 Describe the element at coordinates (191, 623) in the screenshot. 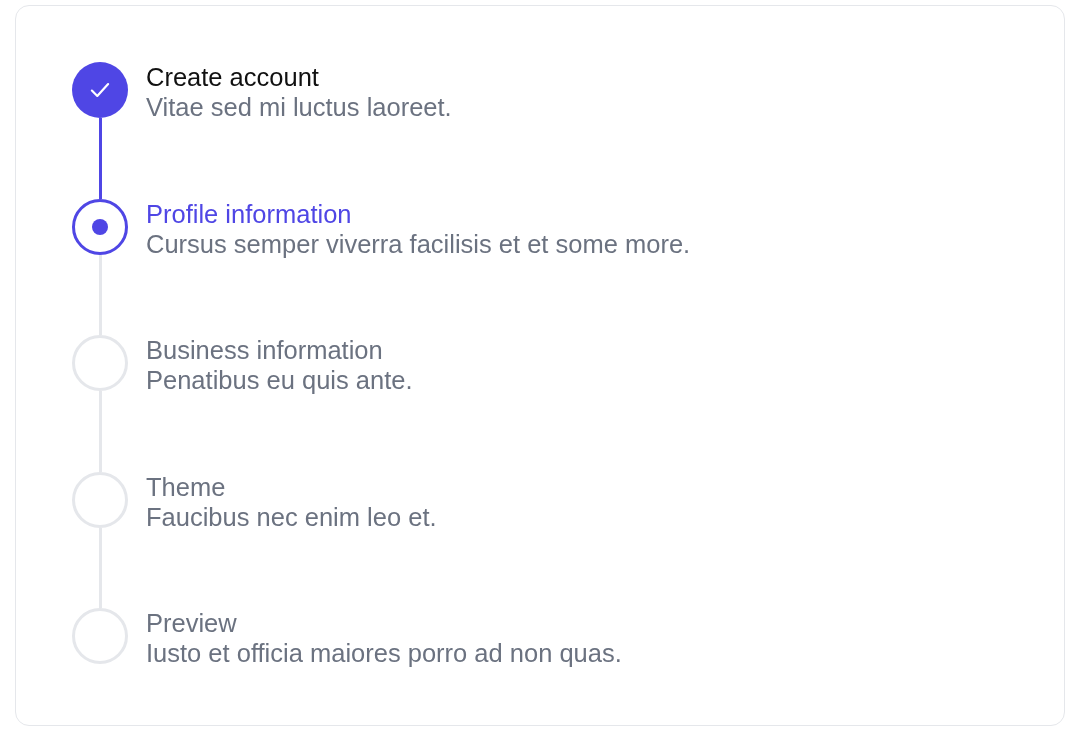

I see `step-title: Preview` at that location.